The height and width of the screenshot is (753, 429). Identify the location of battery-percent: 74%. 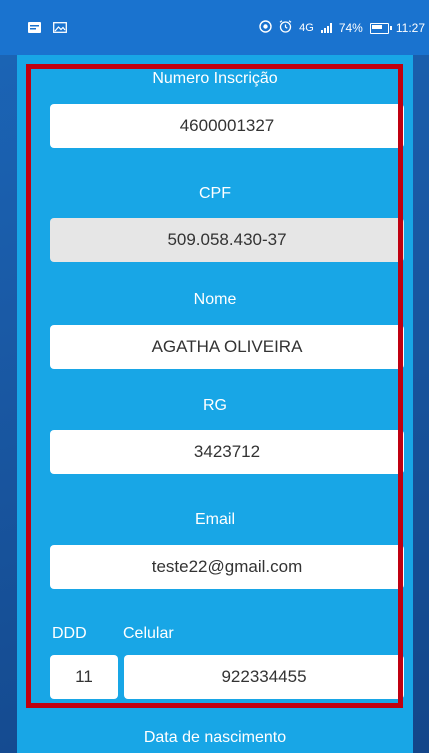
(350, 28).